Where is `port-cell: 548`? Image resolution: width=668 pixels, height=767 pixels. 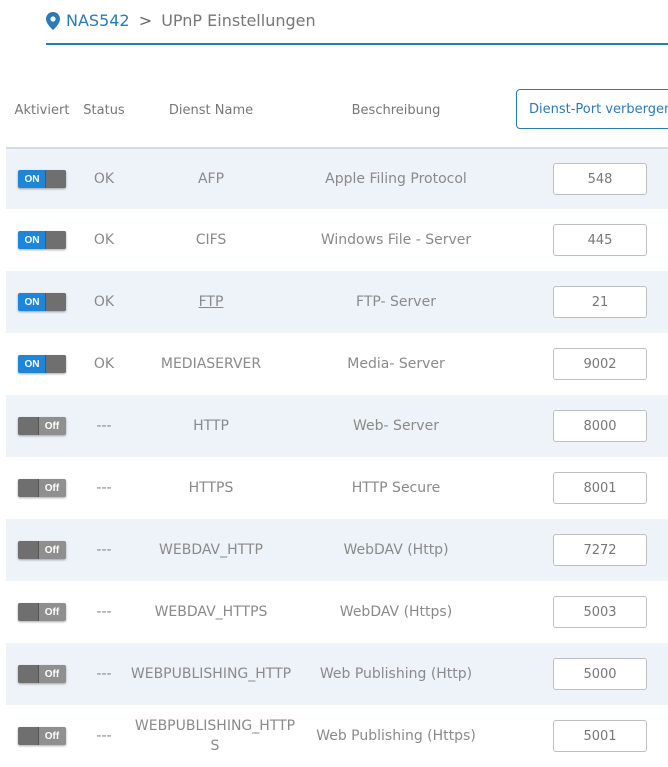
port-cell: 548 is located at coordinates (600, 179).